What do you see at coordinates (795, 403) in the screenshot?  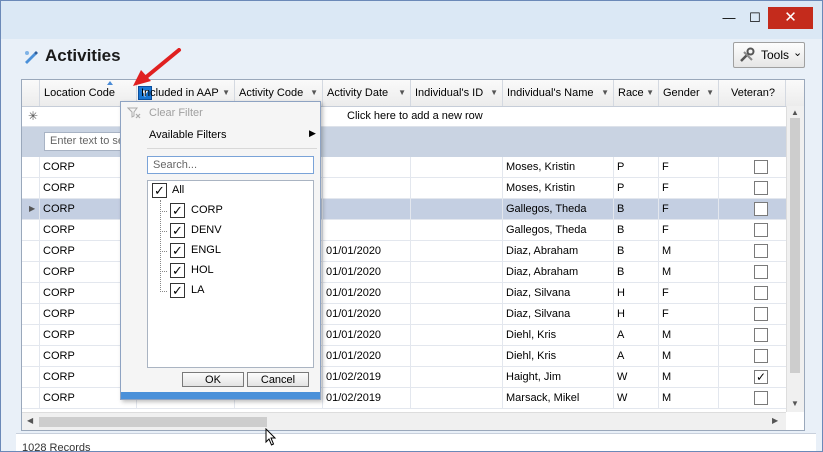 I see `scroll-down-icon: ▼` at bounding box center [795, 403].